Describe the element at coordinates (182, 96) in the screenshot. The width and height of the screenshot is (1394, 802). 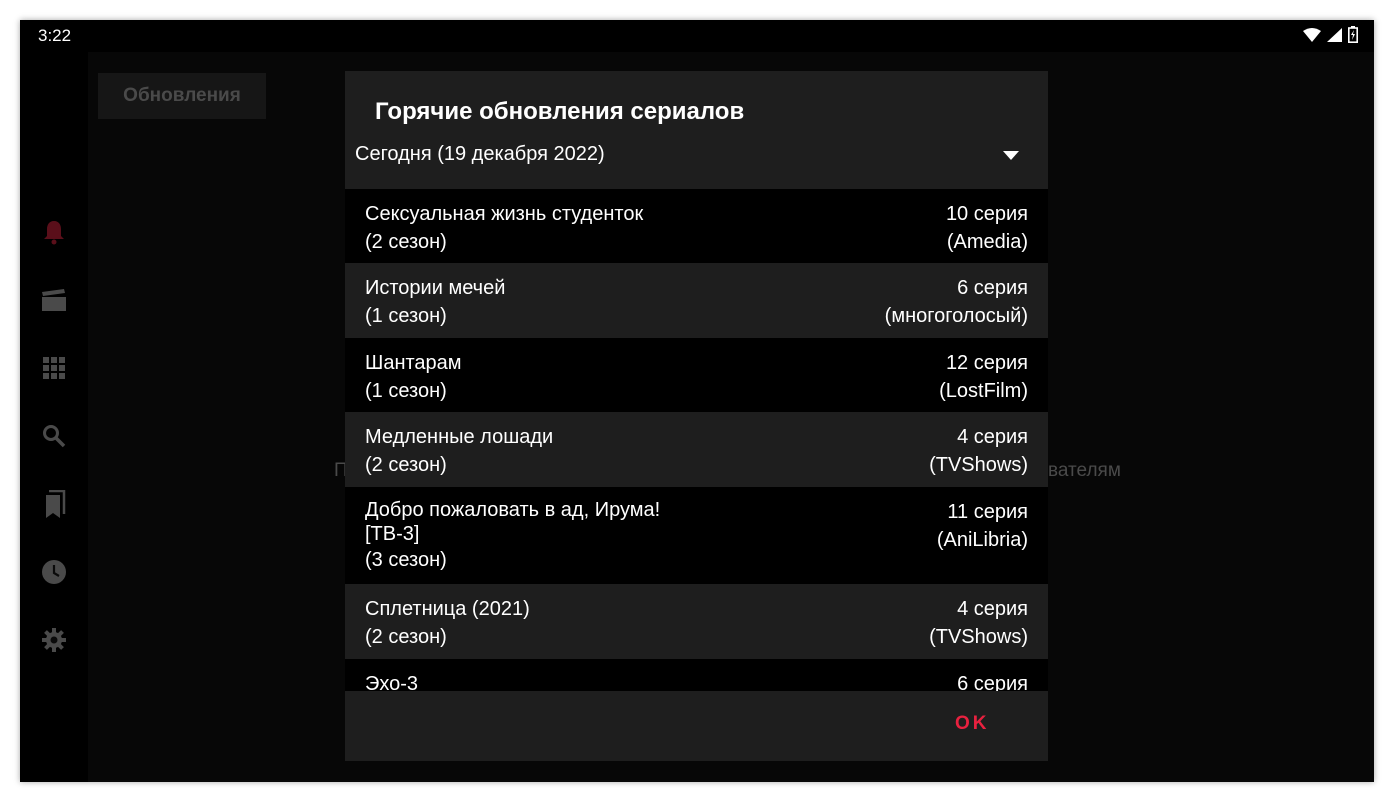
I see `updates-tab: Обновления` at that location.